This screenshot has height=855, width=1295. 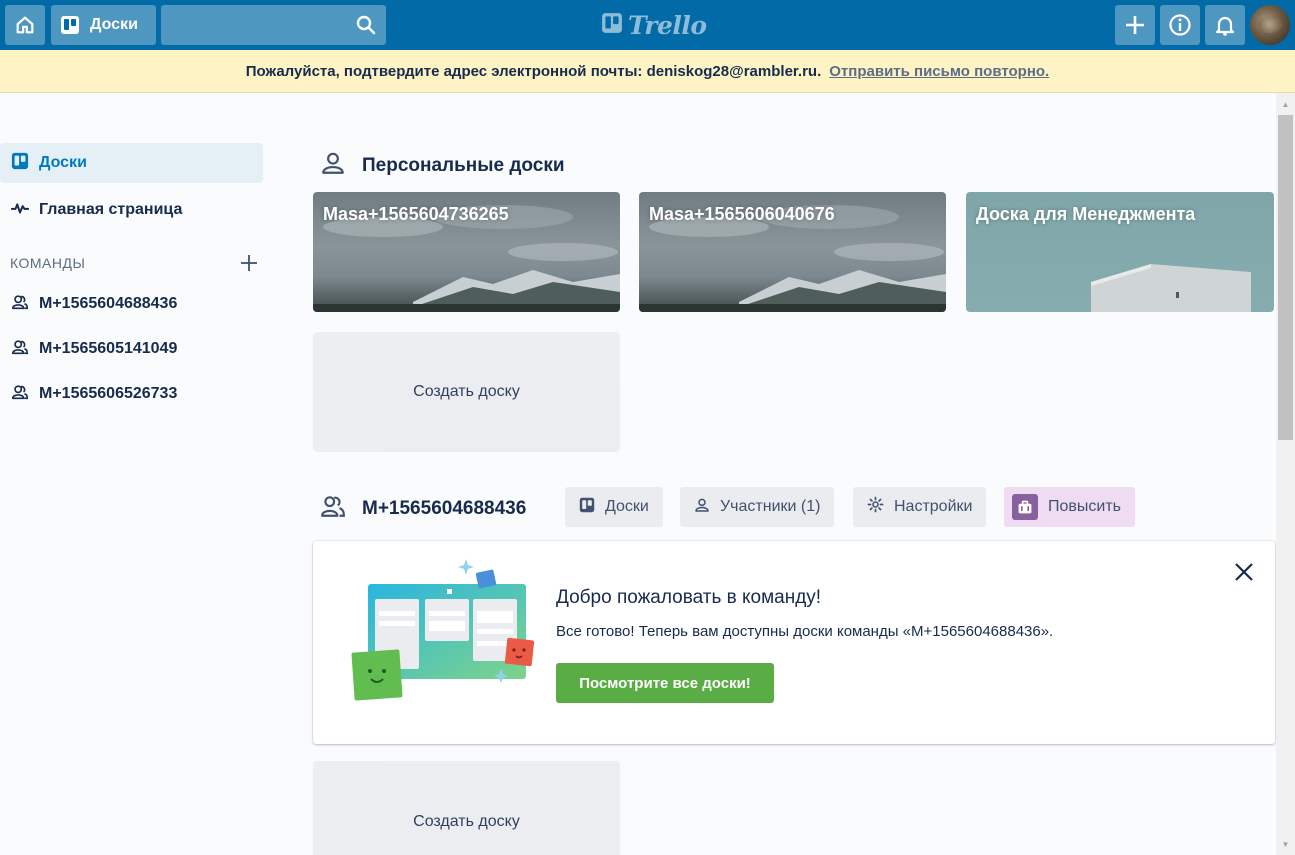 What do you see at coordinates (1285, 474) in the screenshot?
I see `vertical-scrollbar: ▲ ▼` at bounding box center [1285, 474].